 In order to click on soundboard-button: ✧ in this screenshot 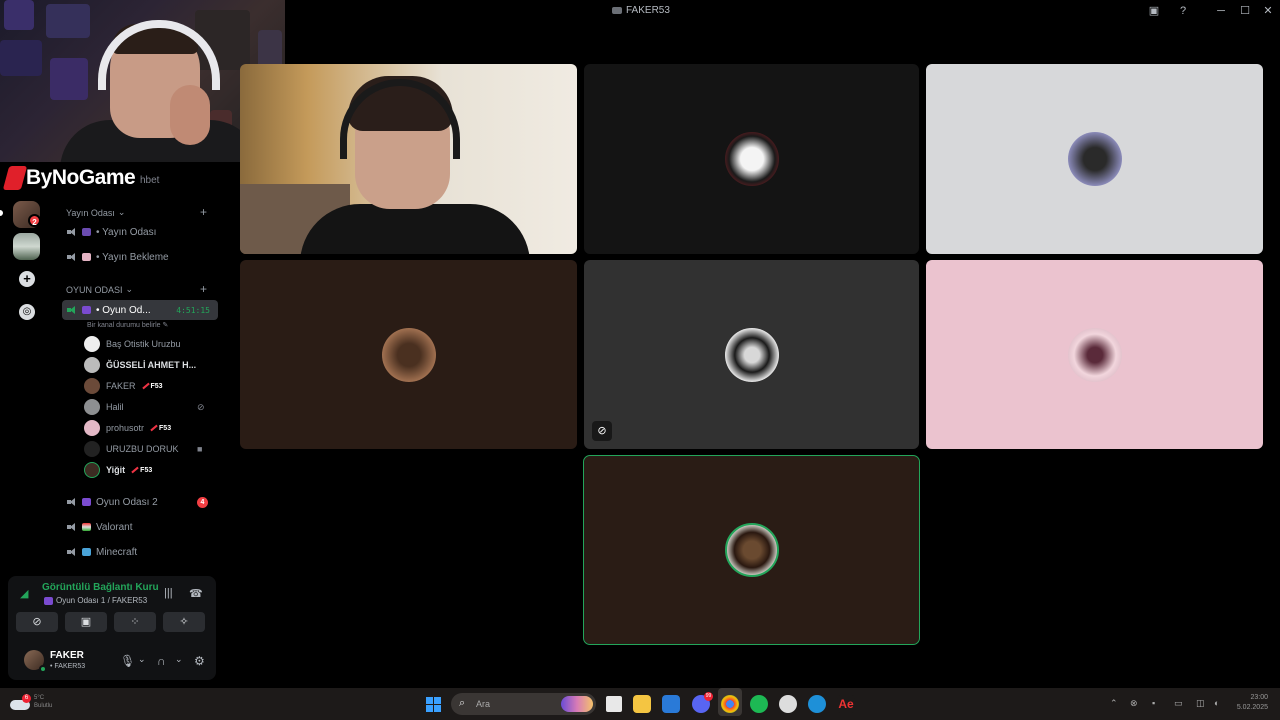, I will do `click(184, 622)`.